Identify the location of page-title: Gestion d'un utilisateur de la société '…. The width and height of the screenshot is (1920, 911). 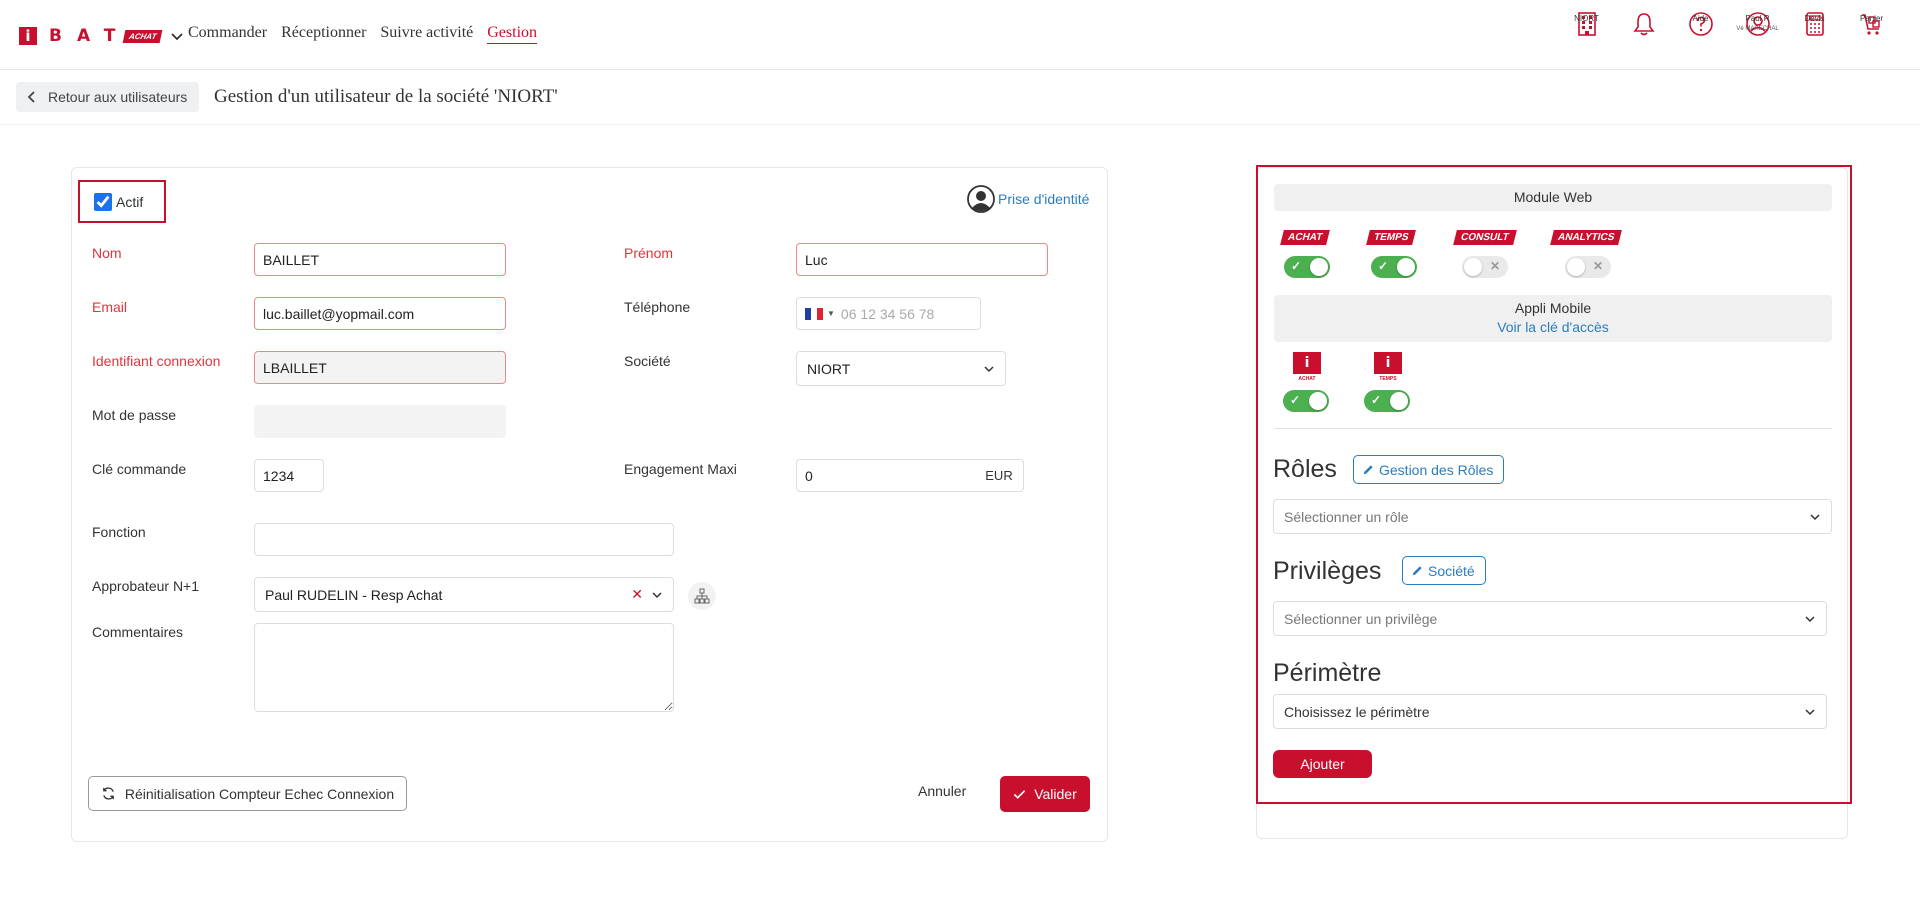
(386, 96).